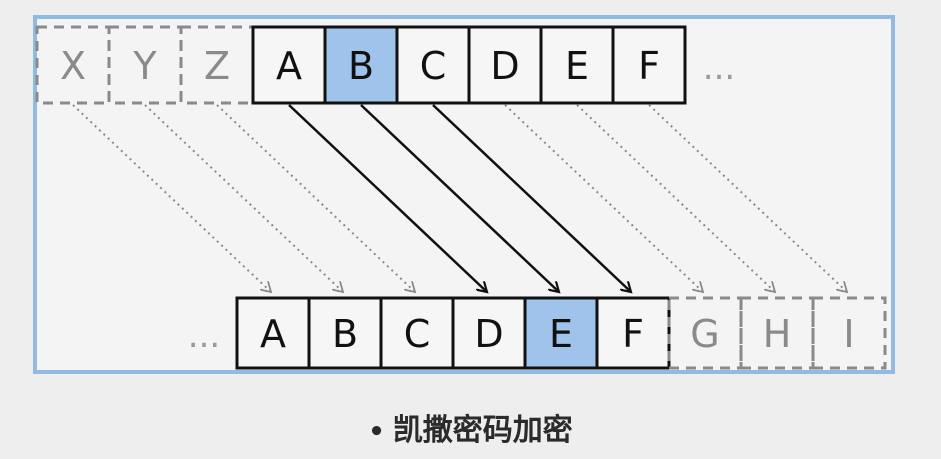  I want to click on bottom-cell-a: A, so click(273, 333).